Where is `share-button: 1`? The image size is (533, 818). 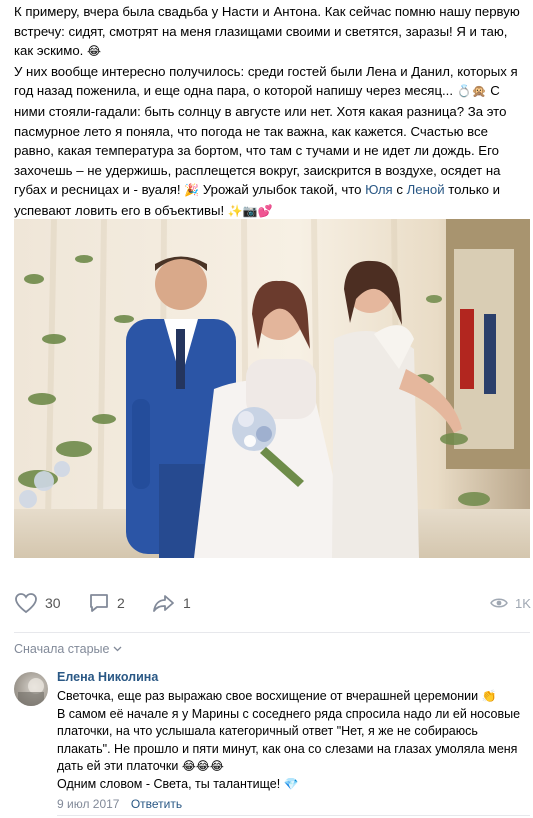
share-button: 1 is located at coordinates (171, 603).